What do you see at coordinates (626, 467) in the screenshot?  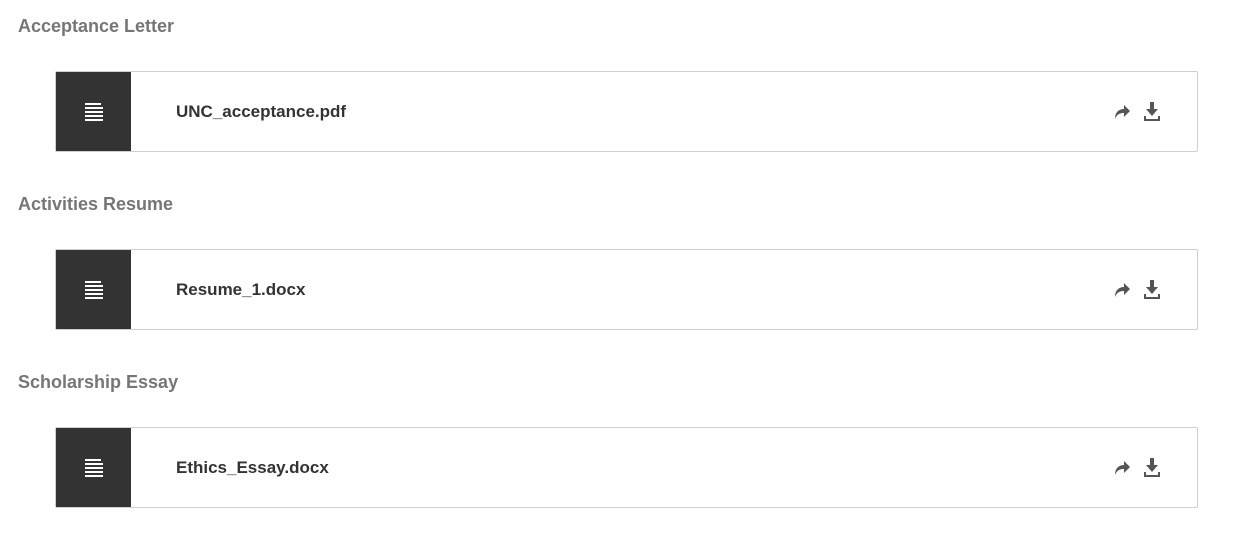 I see `file-card: Ethics_Essay.docx` at bounding box center [626, 467].